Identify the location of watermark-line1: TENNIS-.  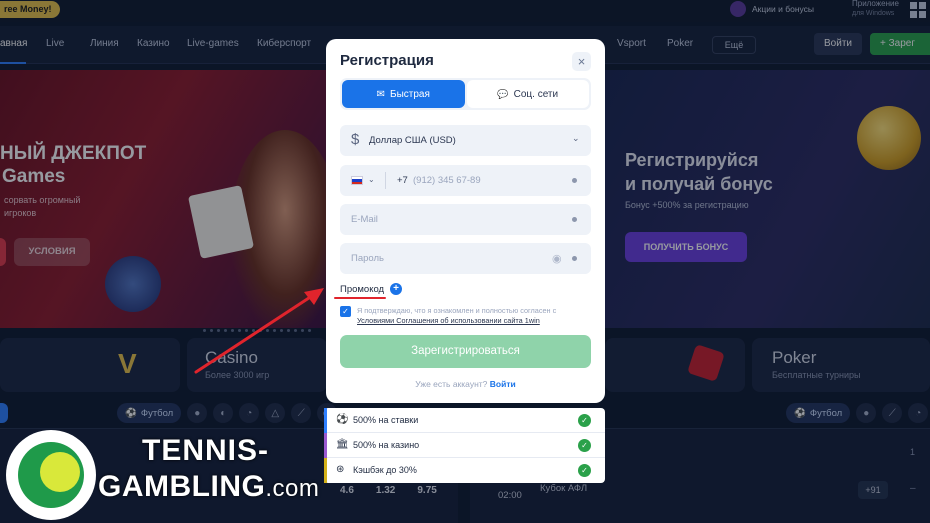
(205, 450).